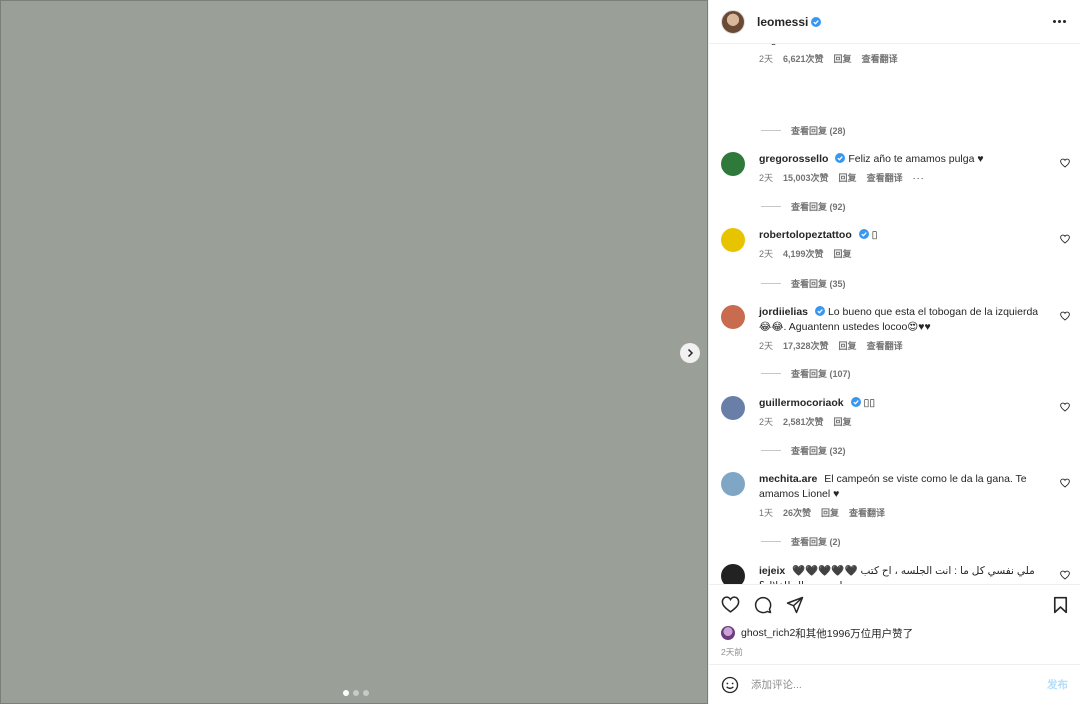 The height and width of the screenshot is (704, 1080). Describe the element at coordinates (730, 604) in the screenshot. I see `heart-icon` at that location.